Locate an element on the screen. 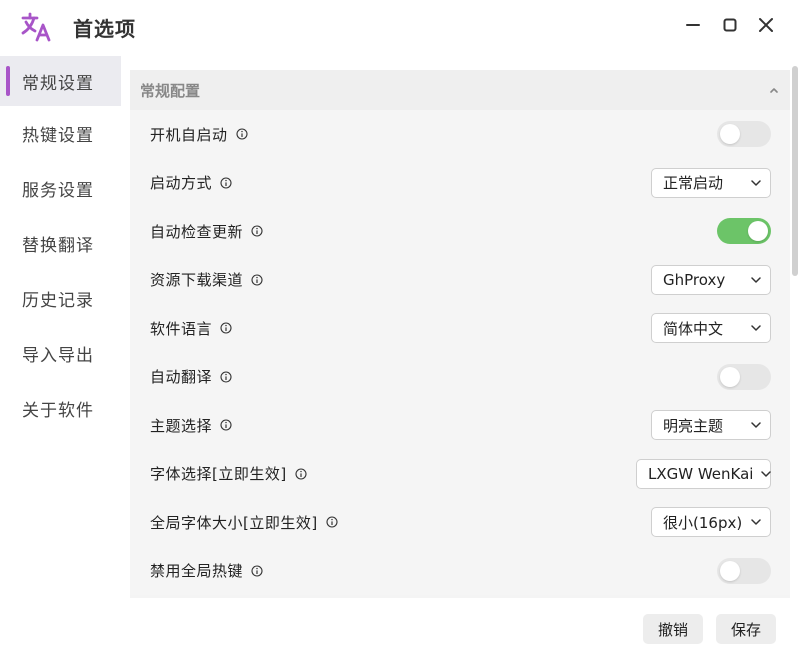 The width and height of the screenshot is (800, 650). maximize-button is located at coordinates (730, 25).